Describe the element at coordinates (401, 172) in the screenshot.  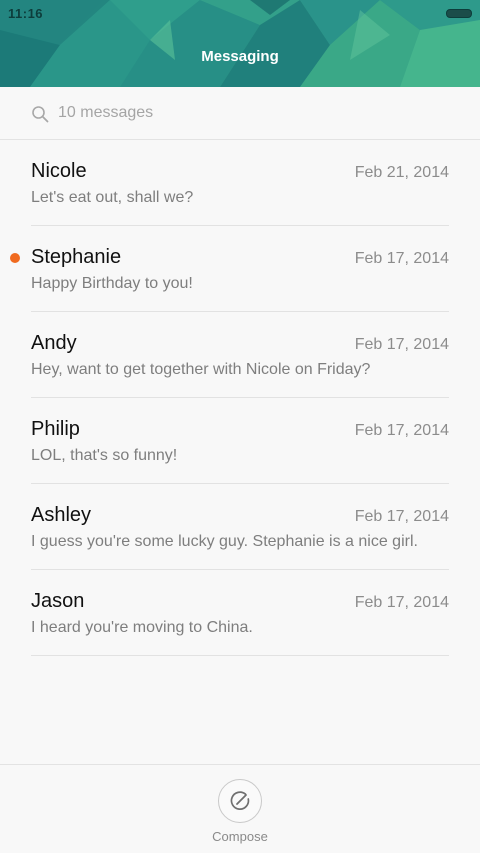
I see `message-date: Feb 21, 2014` at that location.